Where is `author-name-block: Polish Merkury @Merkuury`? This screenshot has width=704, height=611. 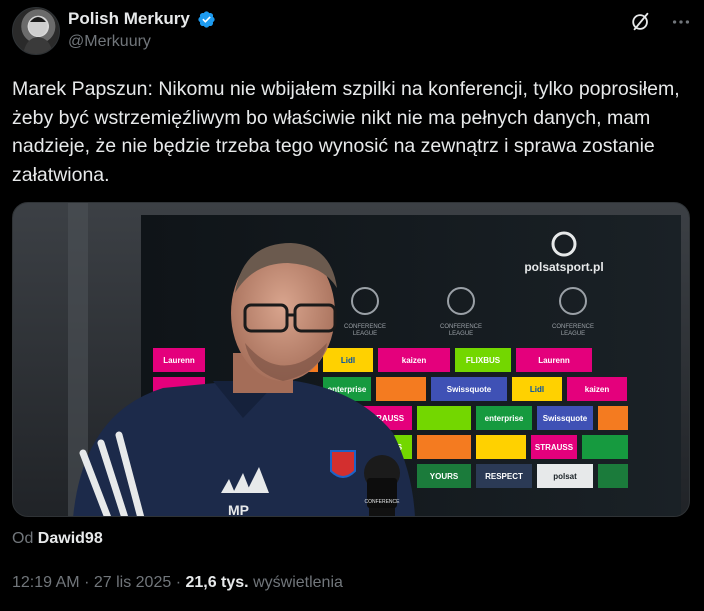 author-name-block: Polish Merkury @Merkuury is located at coordinates (142, 30).